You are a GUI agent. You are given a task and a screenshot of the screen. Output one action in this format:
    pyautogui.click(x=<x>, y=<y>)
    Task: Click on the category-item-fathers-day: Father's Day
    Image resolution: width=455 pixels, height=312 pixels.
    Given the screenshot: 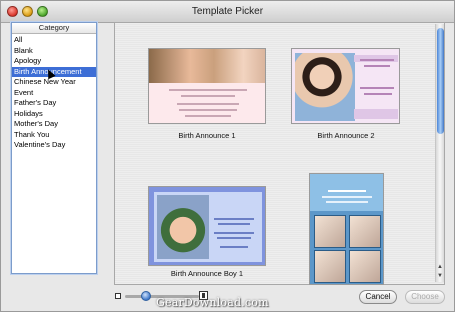 What is the action you would take?
    pyautogui.click(x=54, y=103)
    